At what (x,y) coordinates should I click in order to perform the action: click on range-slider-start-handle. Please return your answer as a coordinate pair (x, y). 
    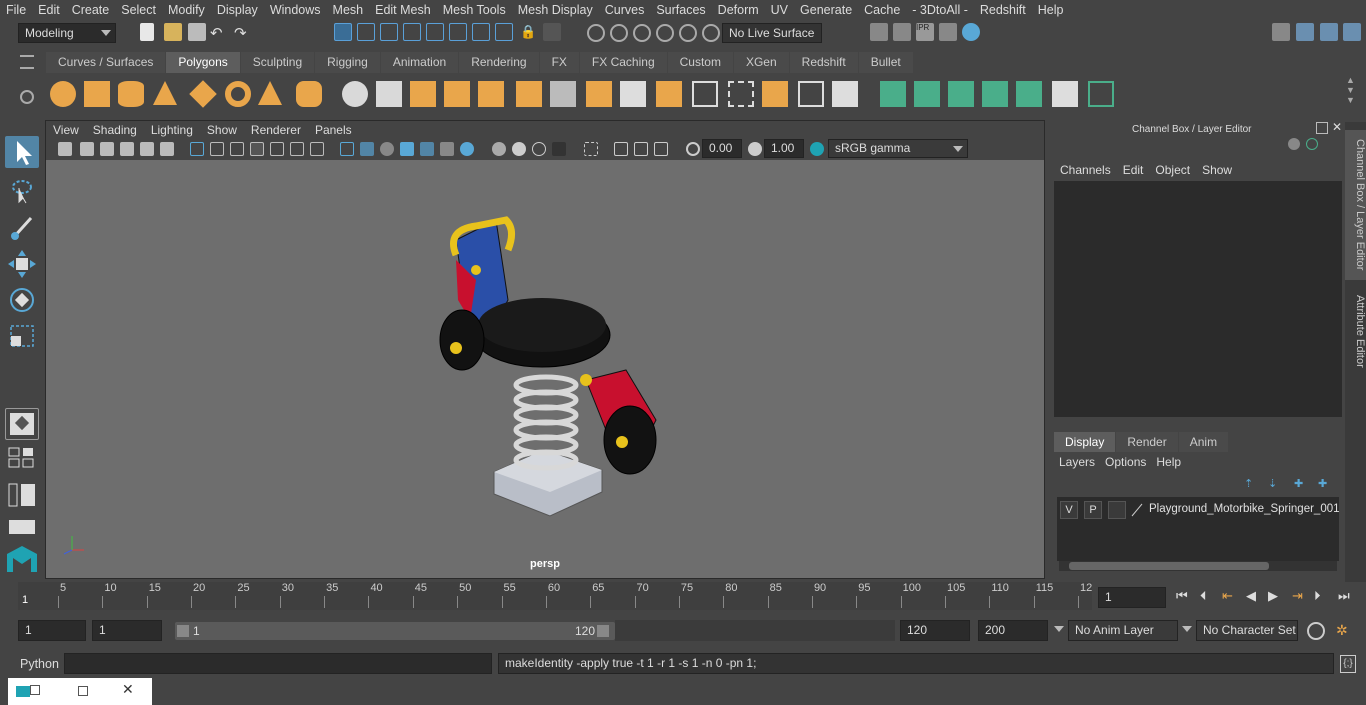
    Looking at the image, I should click on (183, 631).